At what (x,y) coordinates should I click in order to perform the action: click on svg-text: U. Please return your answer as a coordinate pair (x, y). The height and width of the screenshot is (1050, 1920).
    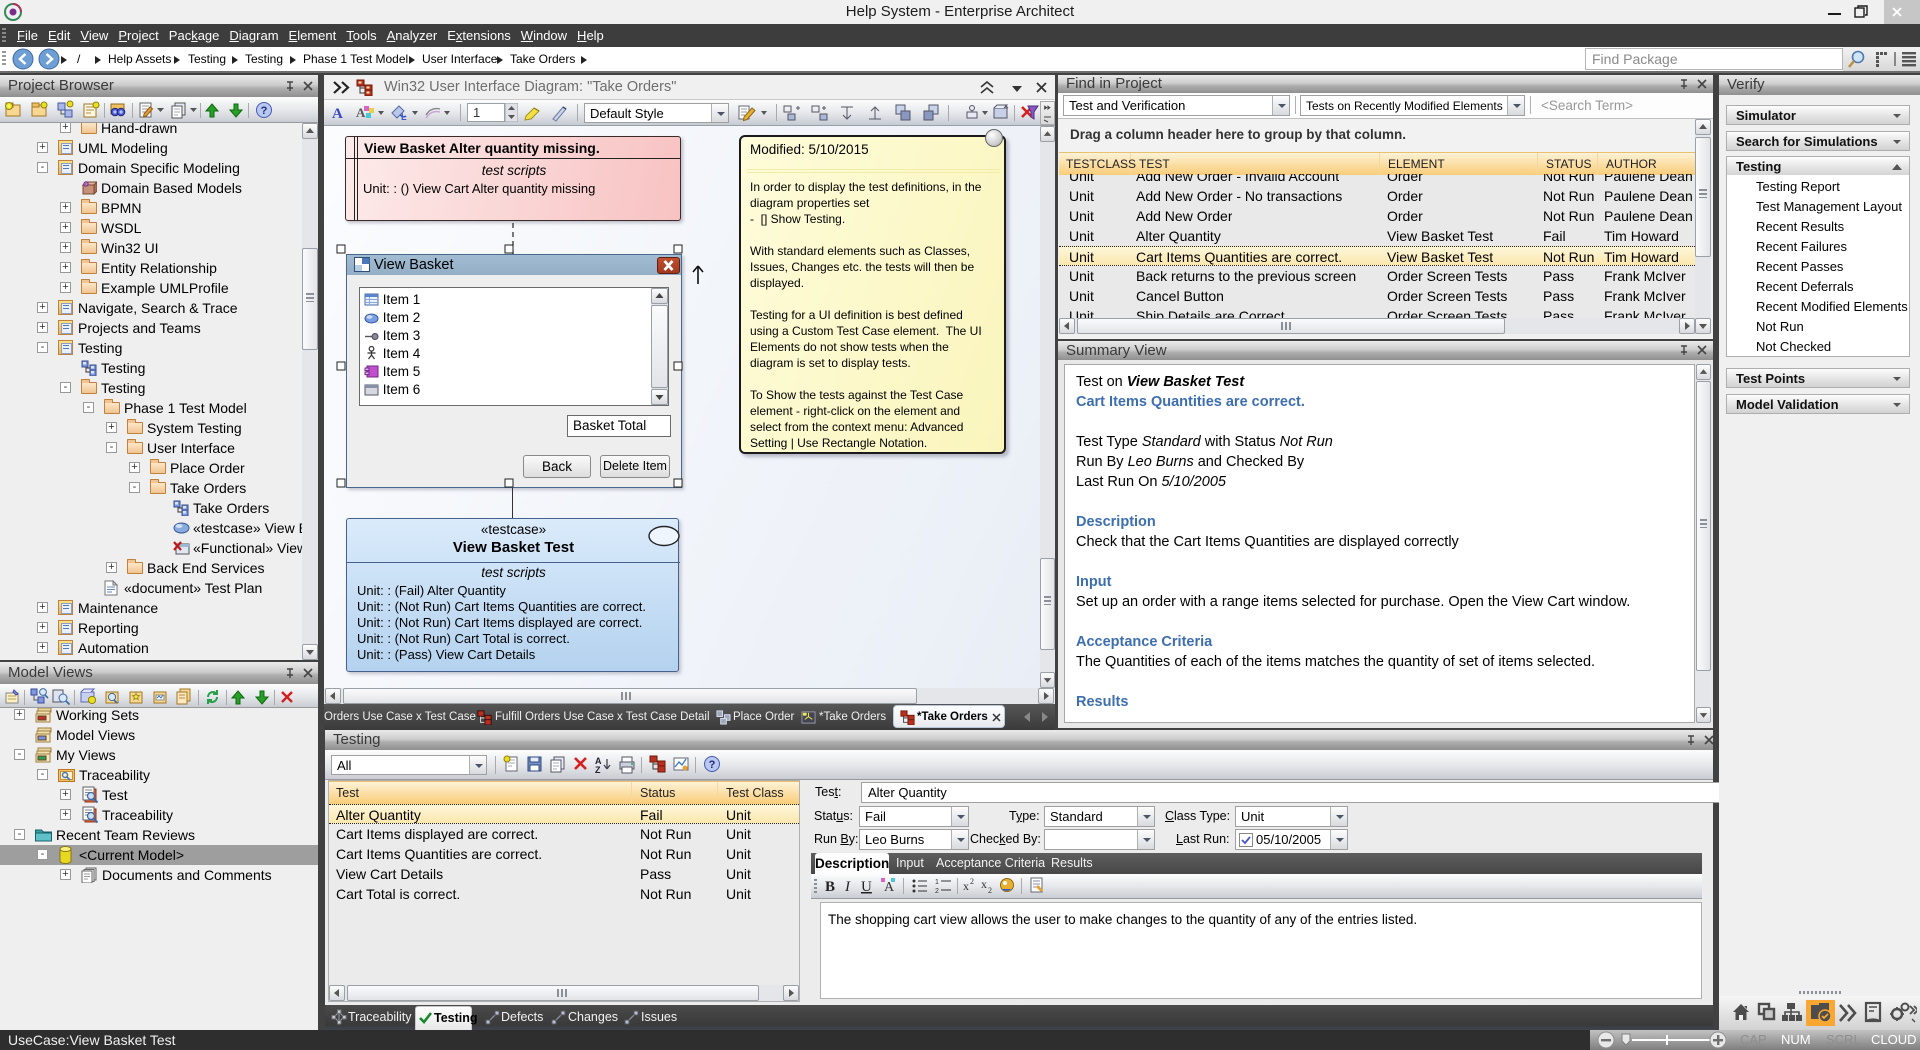
    Looking at the image, I should click on (866, 887).